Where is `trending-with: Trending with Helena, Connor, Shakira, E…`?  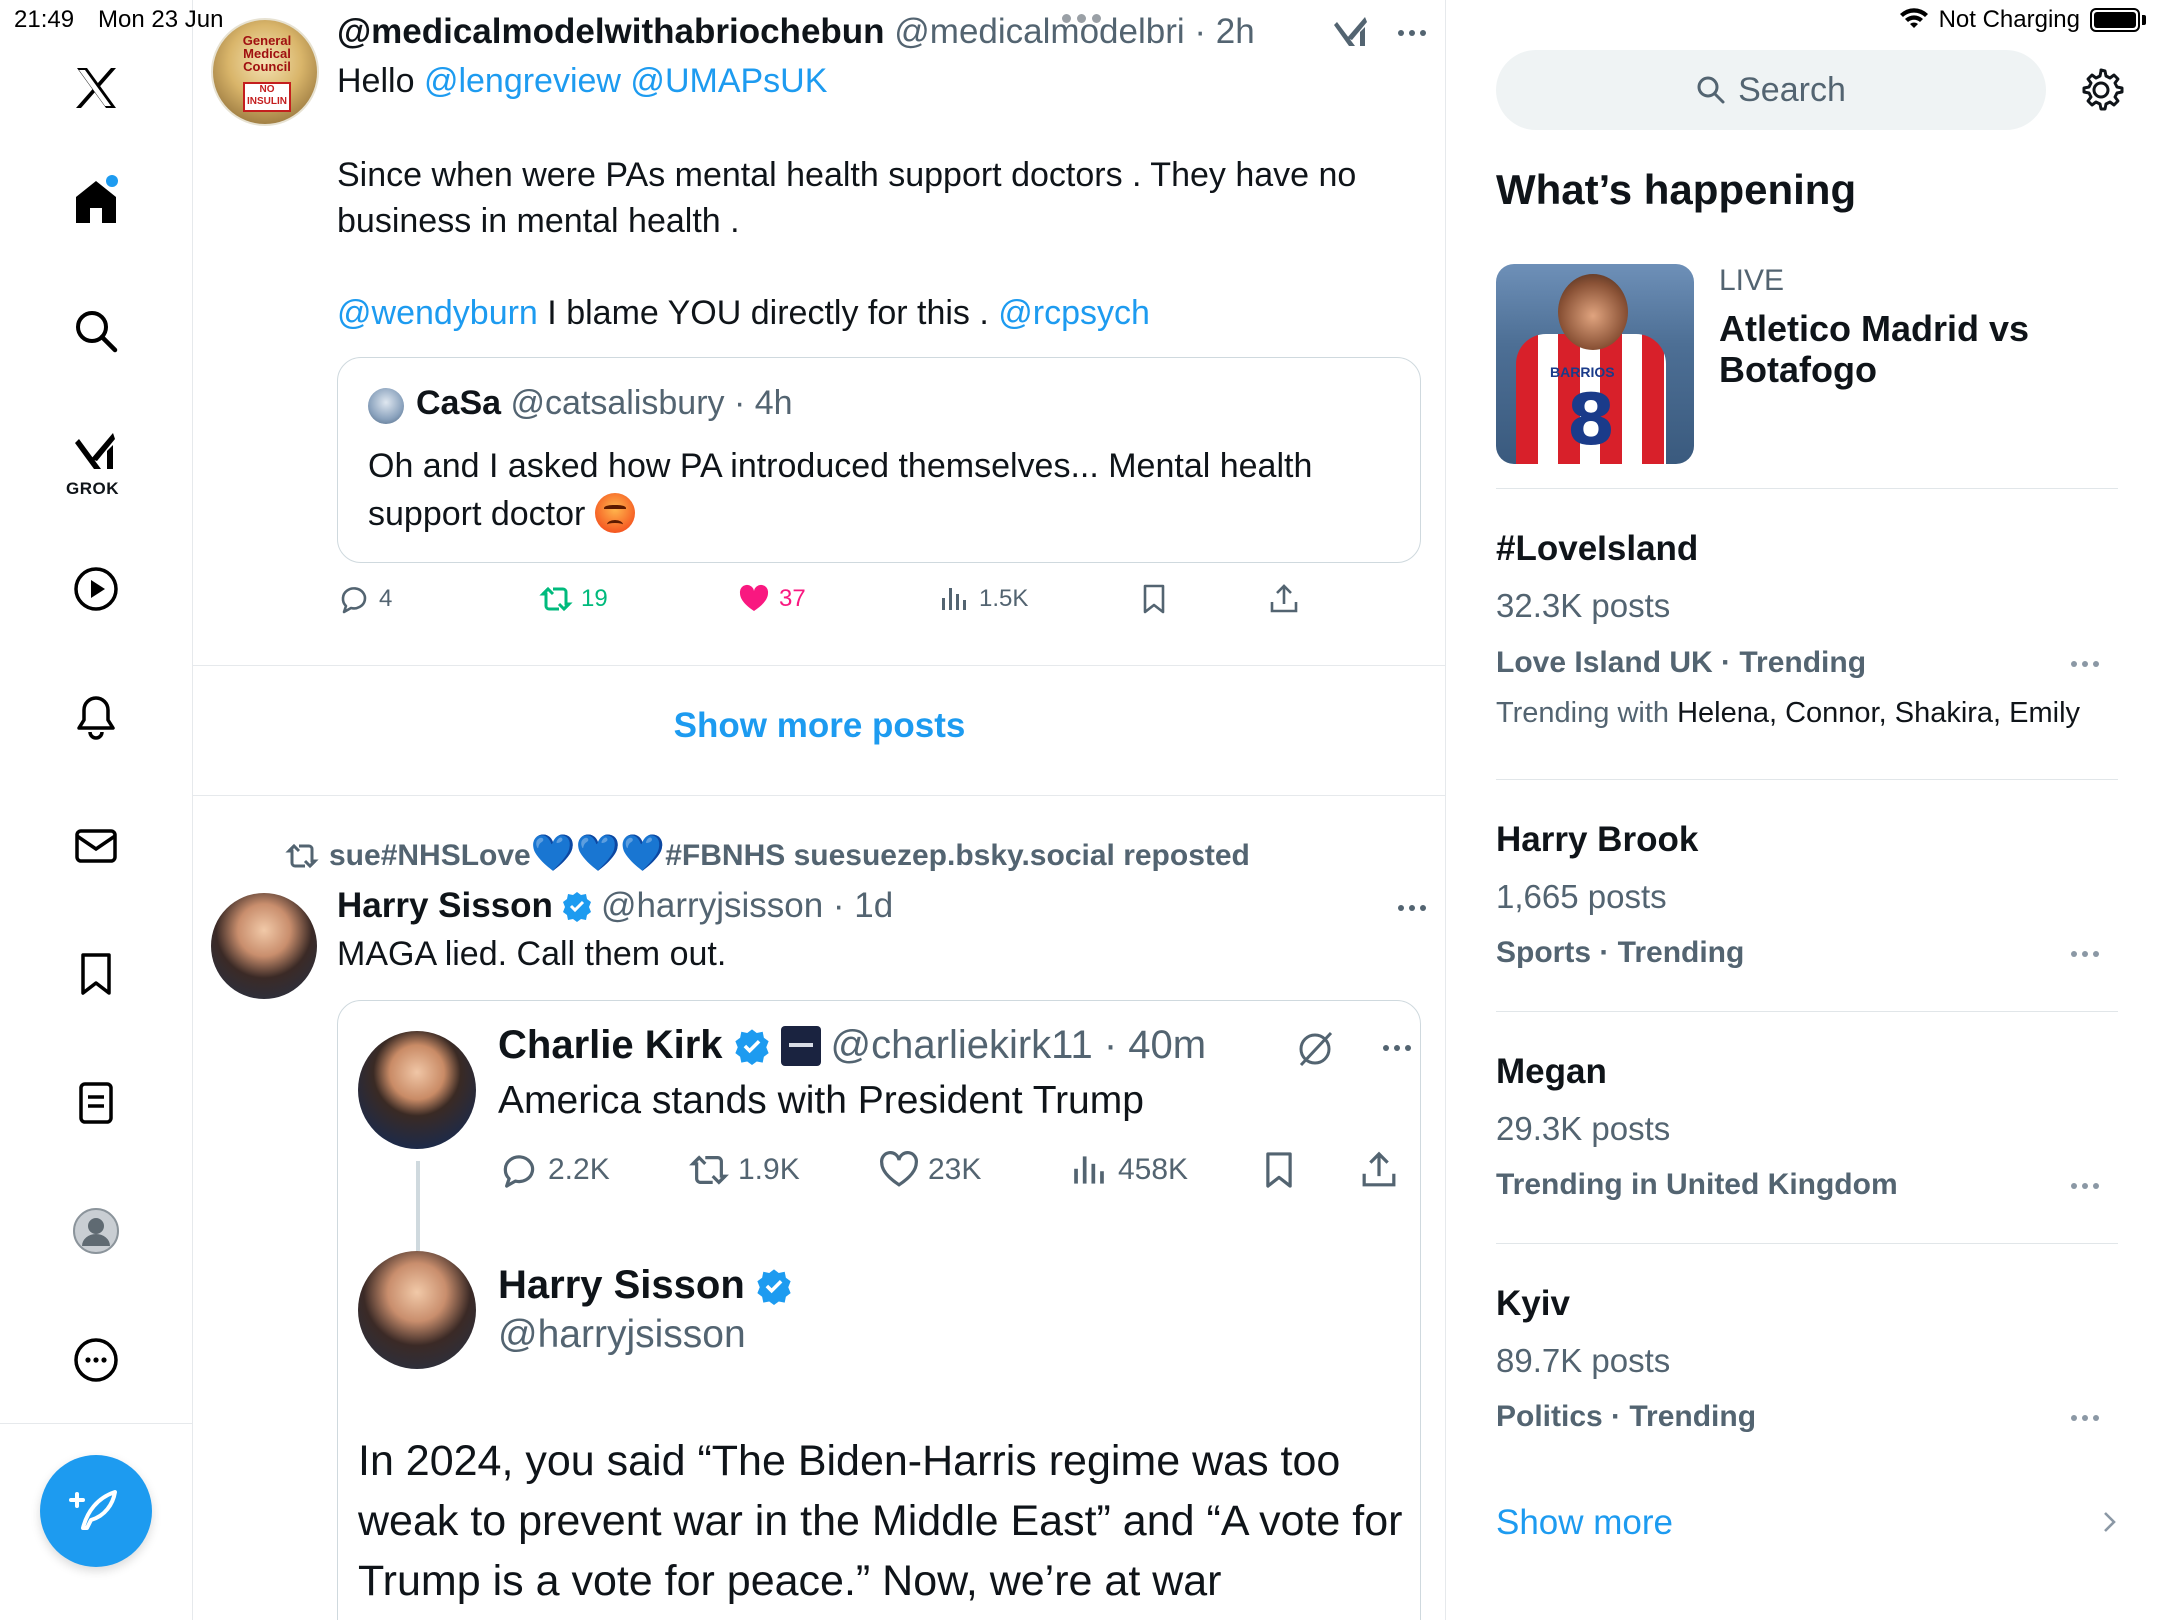 trending-with: Trending with Helena, Connor, Shakira, E… is located at coordinates (1788, 713).